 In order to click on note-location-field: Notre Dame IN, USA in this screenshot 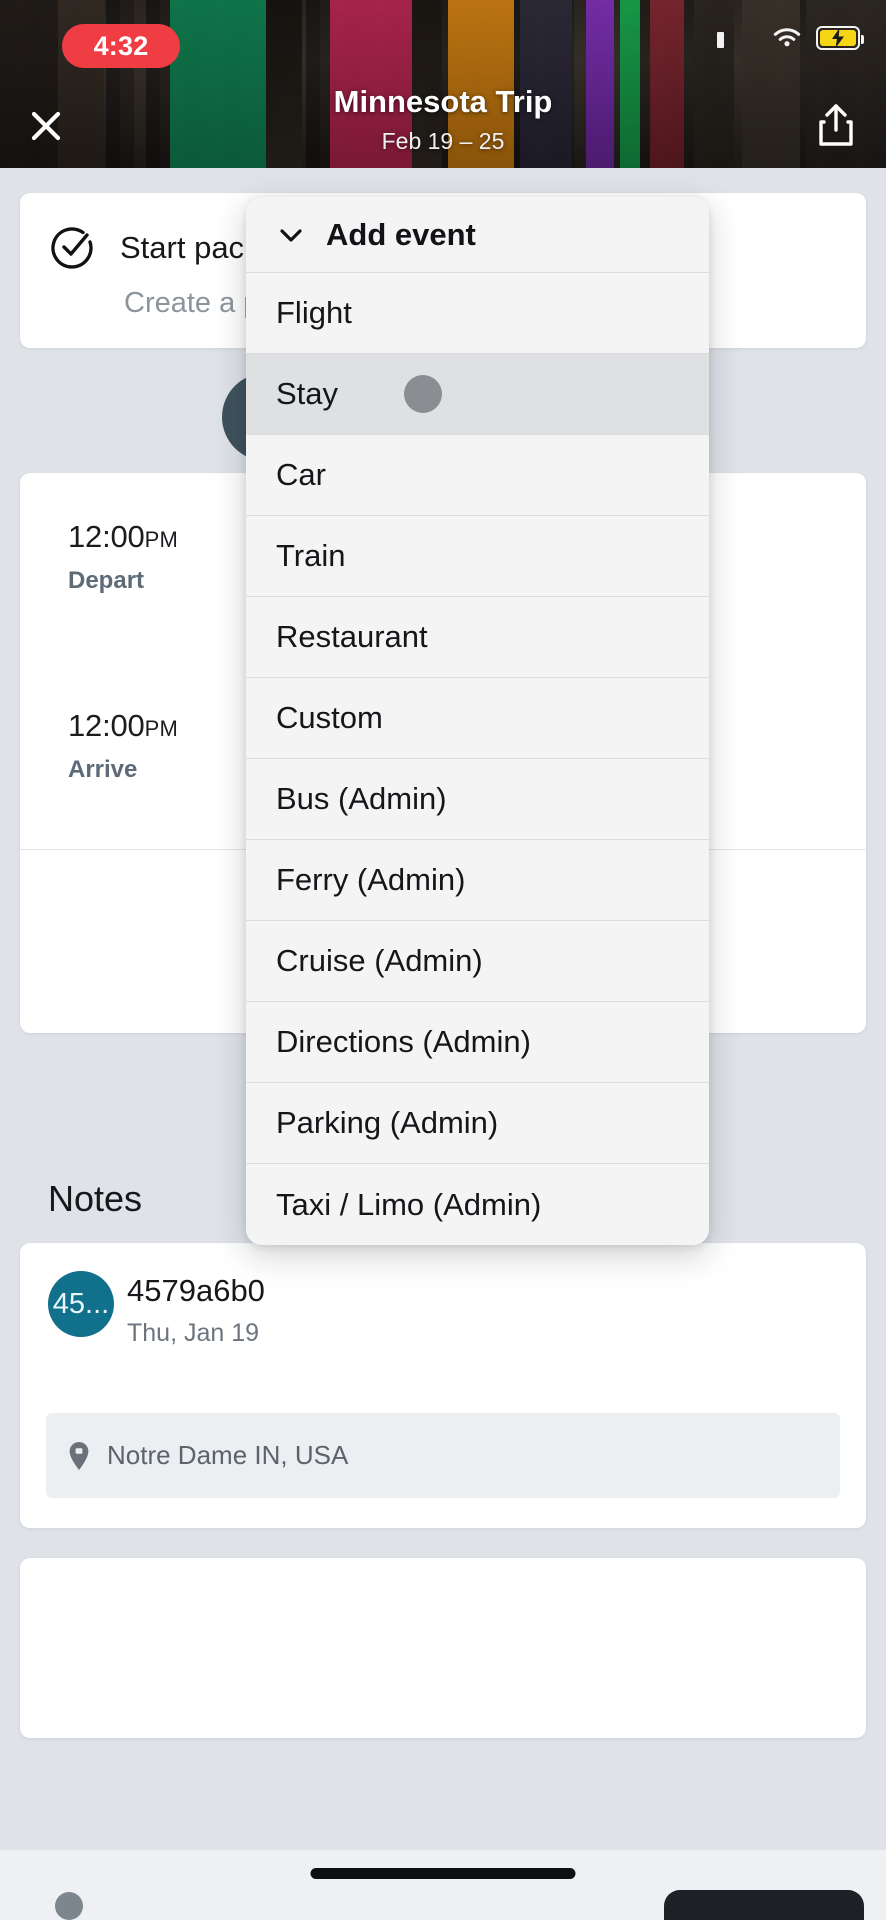, I will do `click(443, 1455)`.